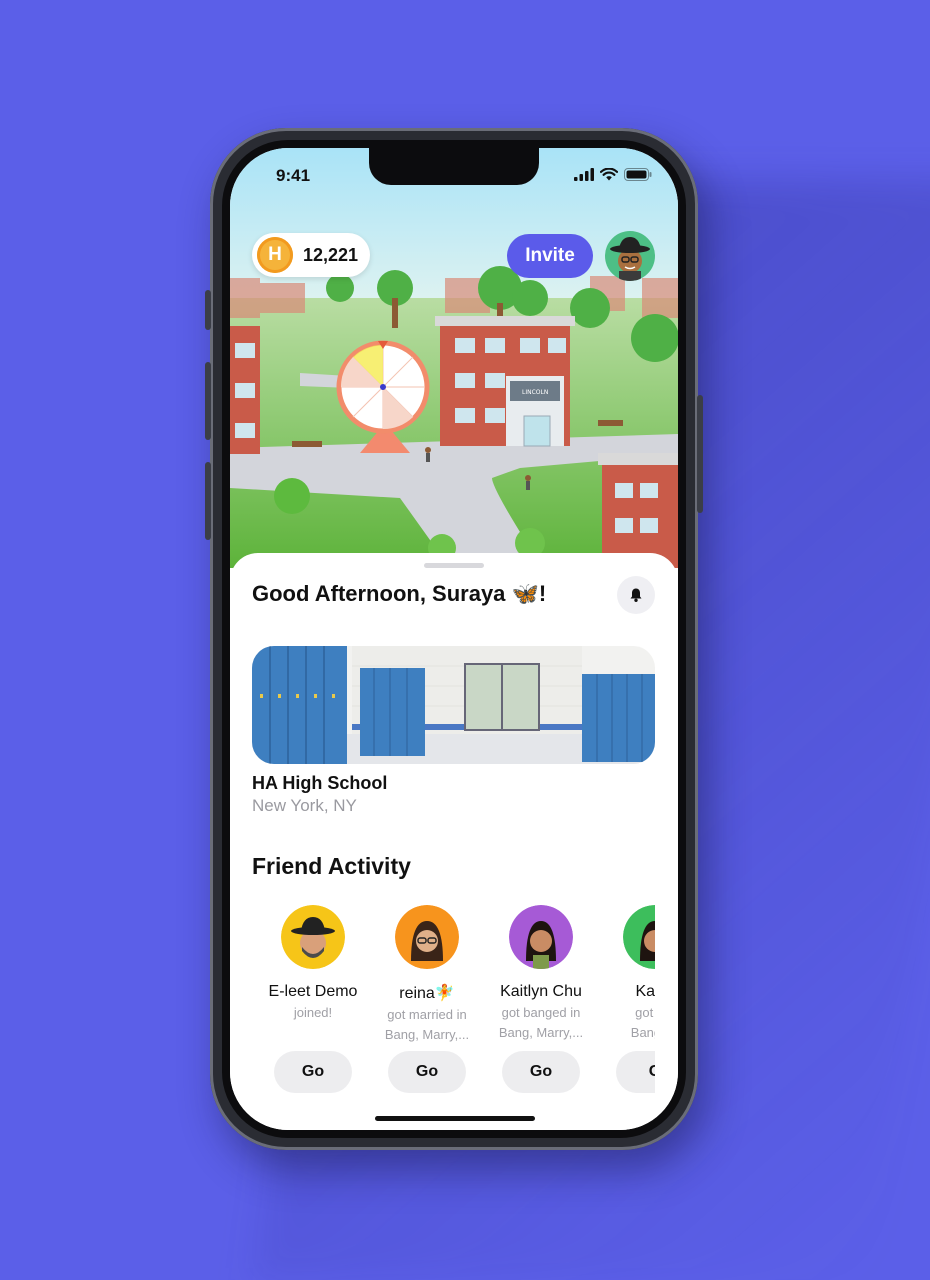 The height and width of the screenshot is (1280, 930). Describe the element at coordinates (313, 991) in the screenshot. I see `friend-name: E-leet Demo` at that location.